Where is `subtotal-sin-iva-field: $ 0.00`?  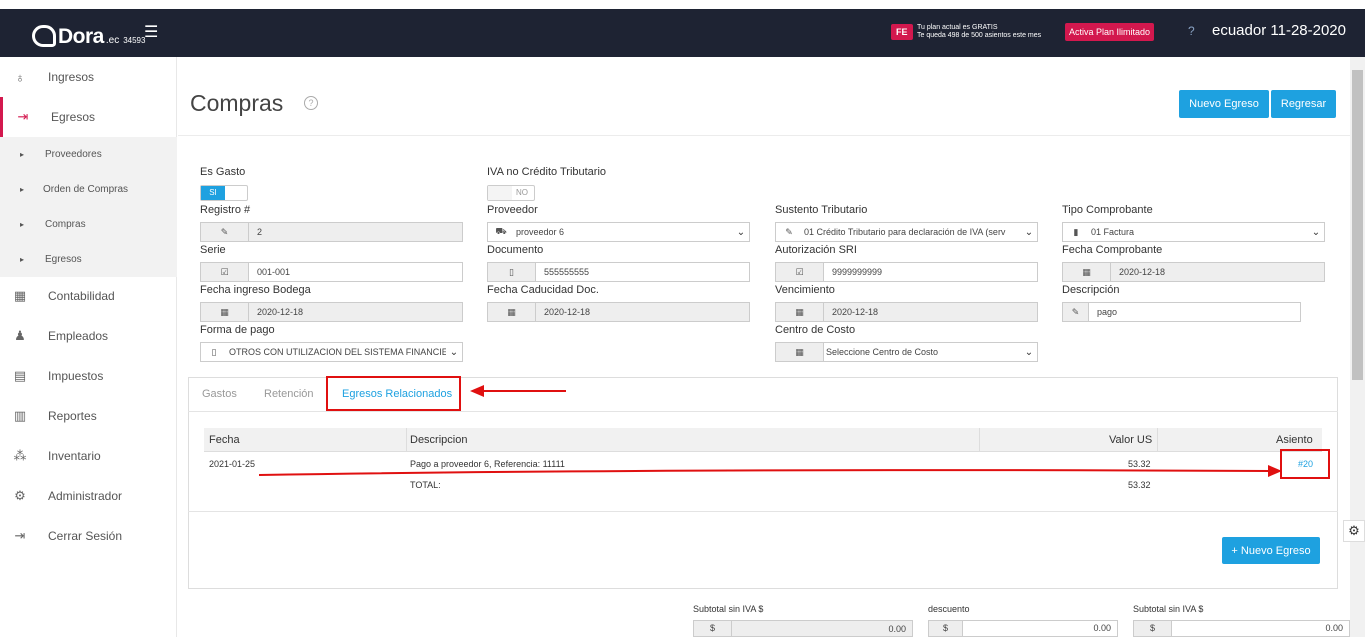 subtotal-sin-iva-field: $ 0.00 is located at coordinates (803, 628).